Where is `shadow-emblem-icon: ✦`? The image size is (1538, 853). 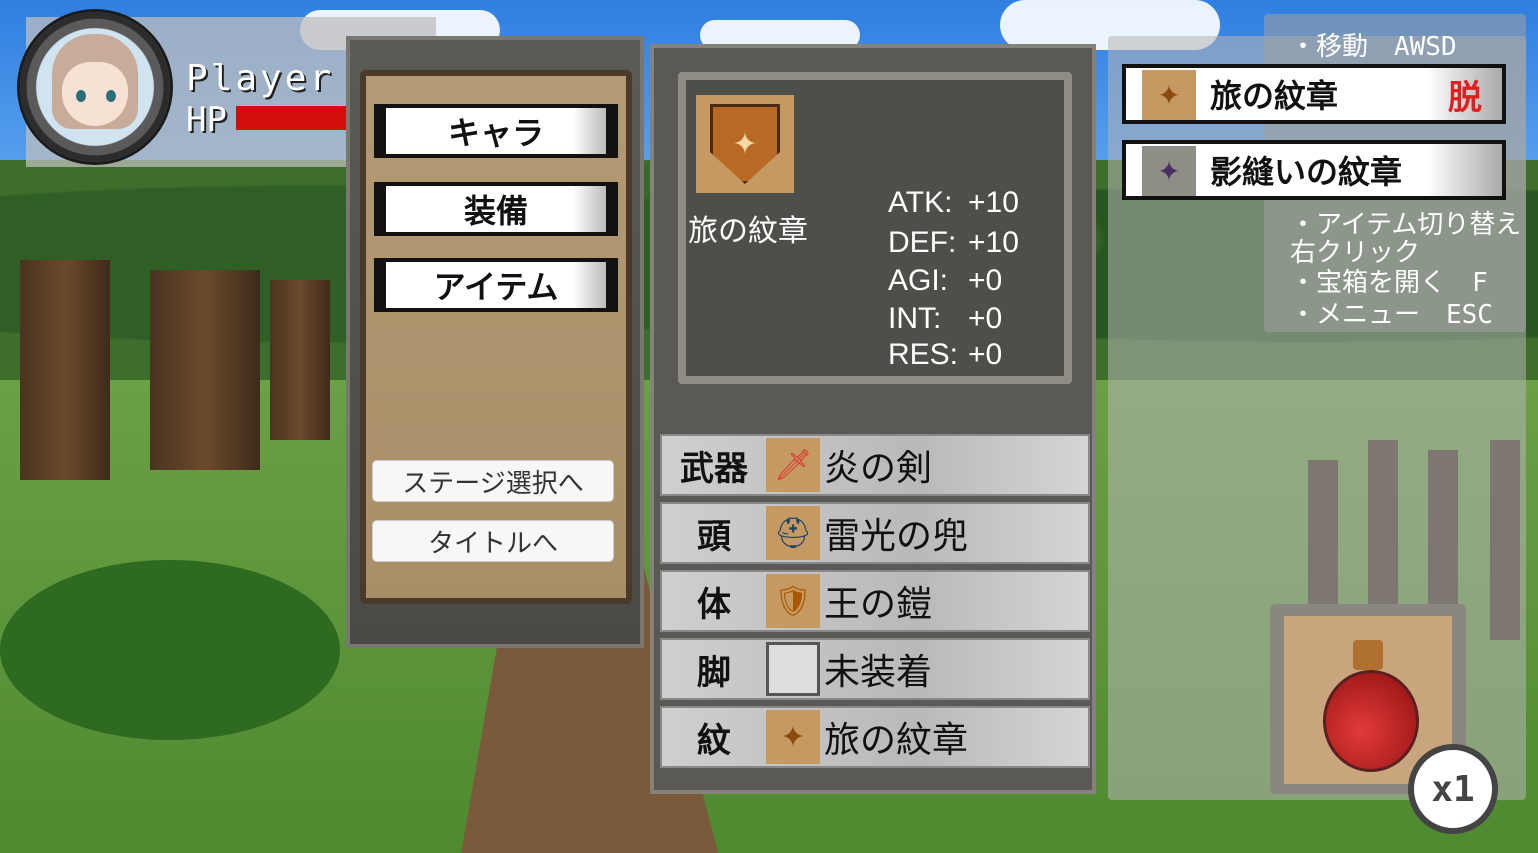 shadow-emblem-icon: ✦ is located at coordinates (1169, 171).